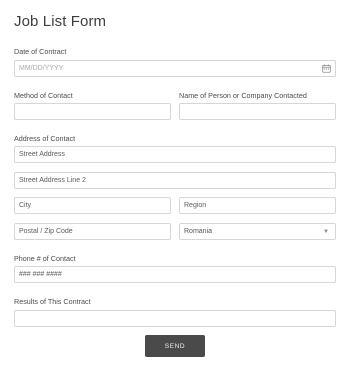 The image size is (350, 372). I want to click on city-placeholder: City, so click(25, 205).